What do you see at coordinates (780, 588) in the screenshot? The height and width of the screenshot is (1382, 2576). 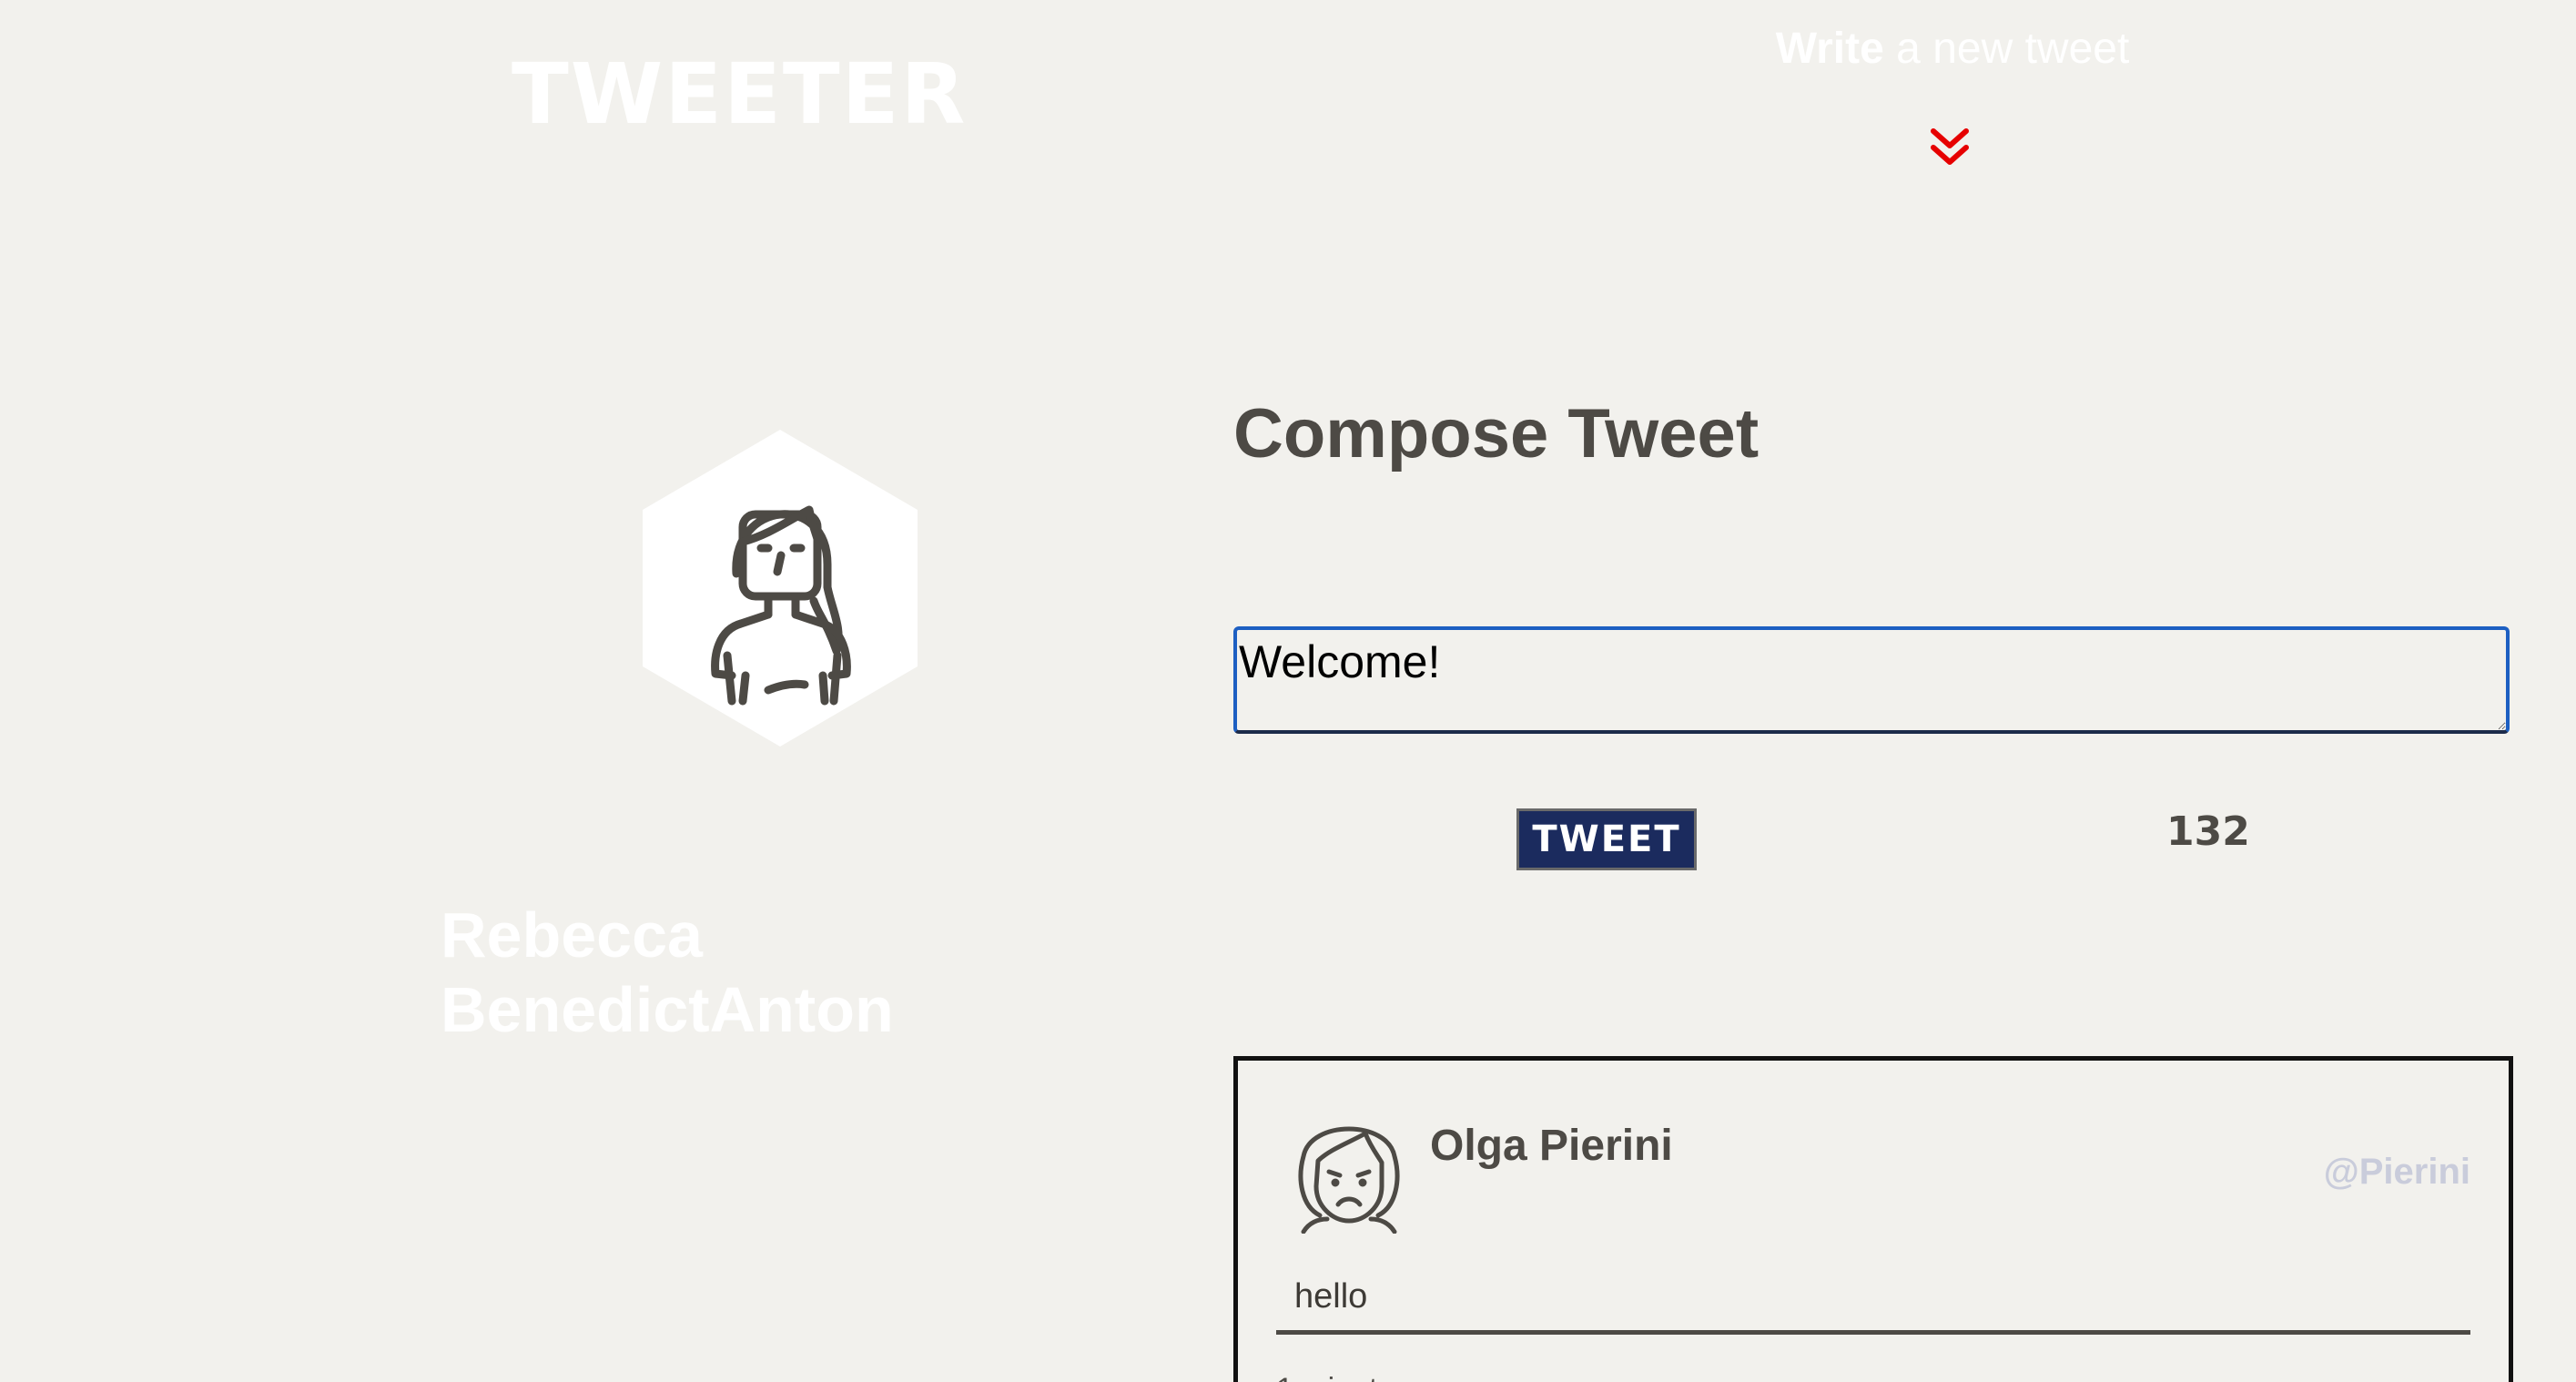 I see `profile-avatar` at bounding box center [780, 588].